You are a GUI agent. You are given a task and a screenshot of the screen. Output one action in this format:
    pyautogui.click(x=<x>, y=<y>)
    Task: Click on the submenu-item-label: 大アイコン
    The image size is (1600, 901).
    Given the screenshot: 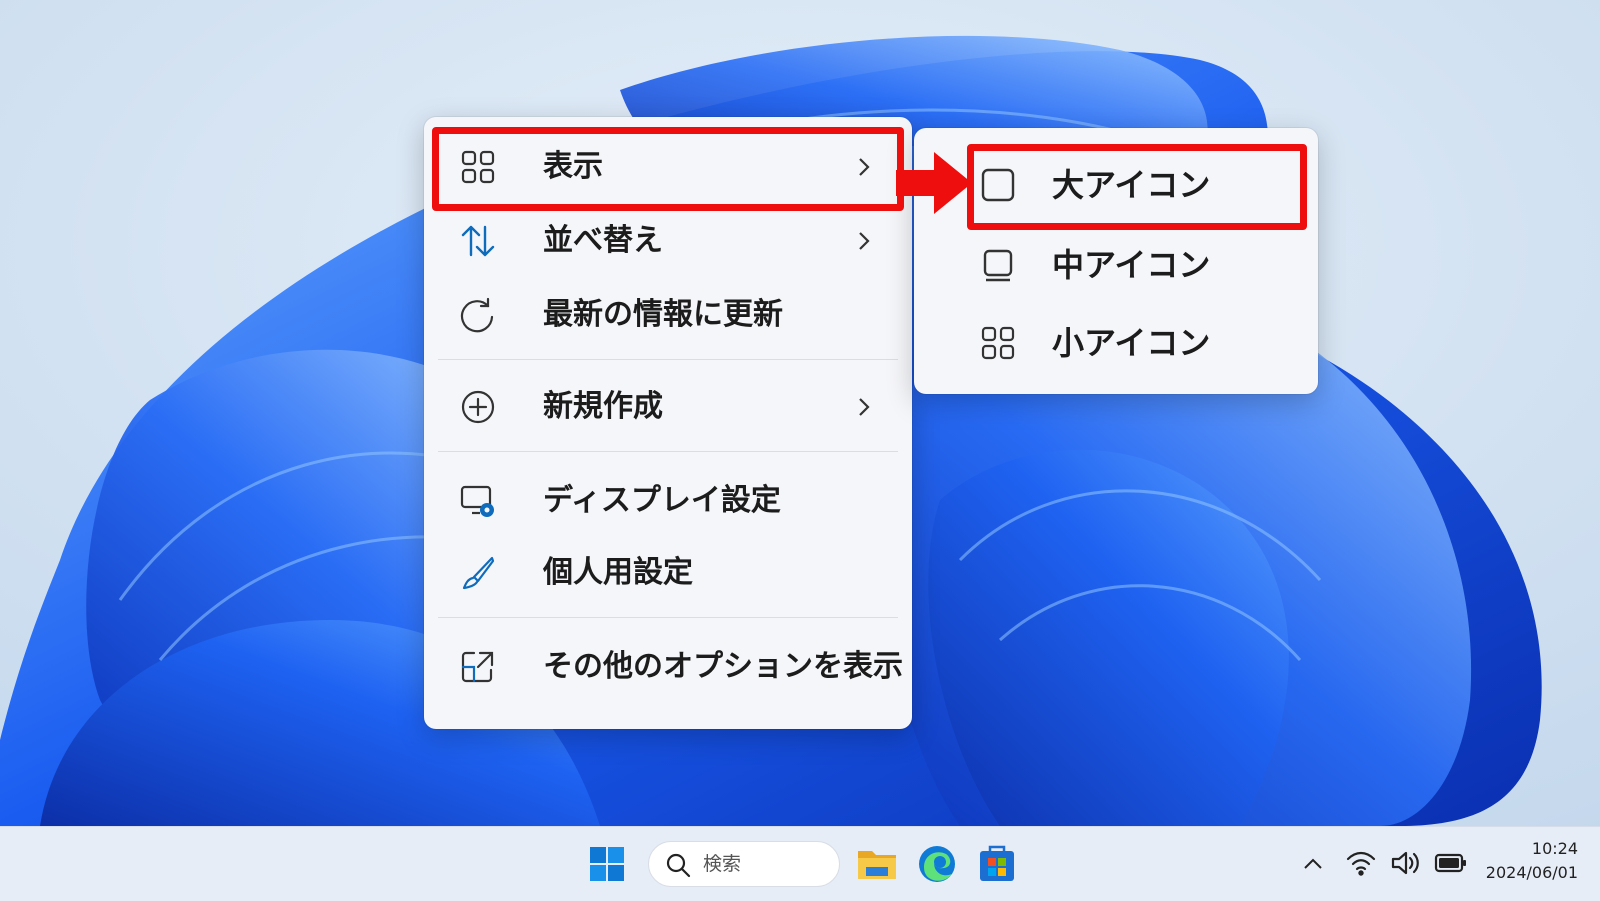 What is the action you would take?
    pyautogui.click(x=1131, y=185)
    